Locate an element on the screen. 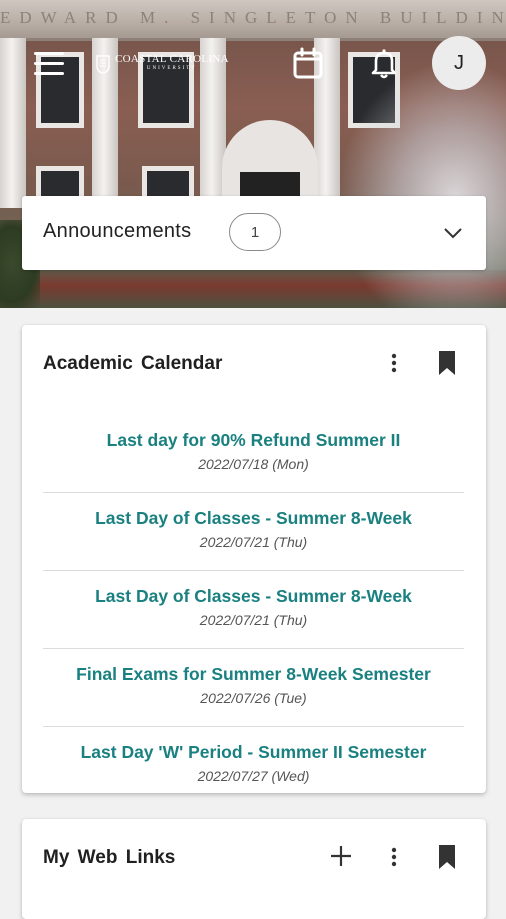 The width and height of the screenshot is (506, 919). banner-text: EDWARD M. SINGLETON BUILDING is located at coordinates (253, 17).